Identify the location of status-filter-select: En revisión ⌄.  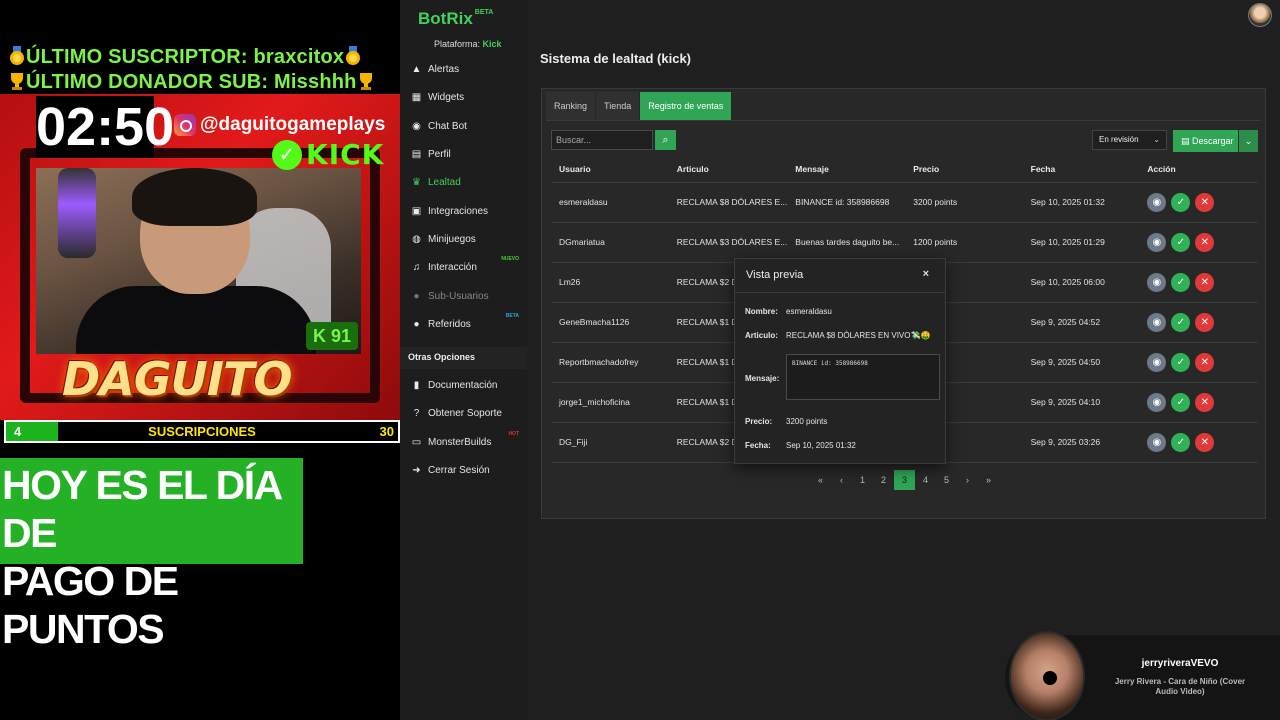
(1129, 140).